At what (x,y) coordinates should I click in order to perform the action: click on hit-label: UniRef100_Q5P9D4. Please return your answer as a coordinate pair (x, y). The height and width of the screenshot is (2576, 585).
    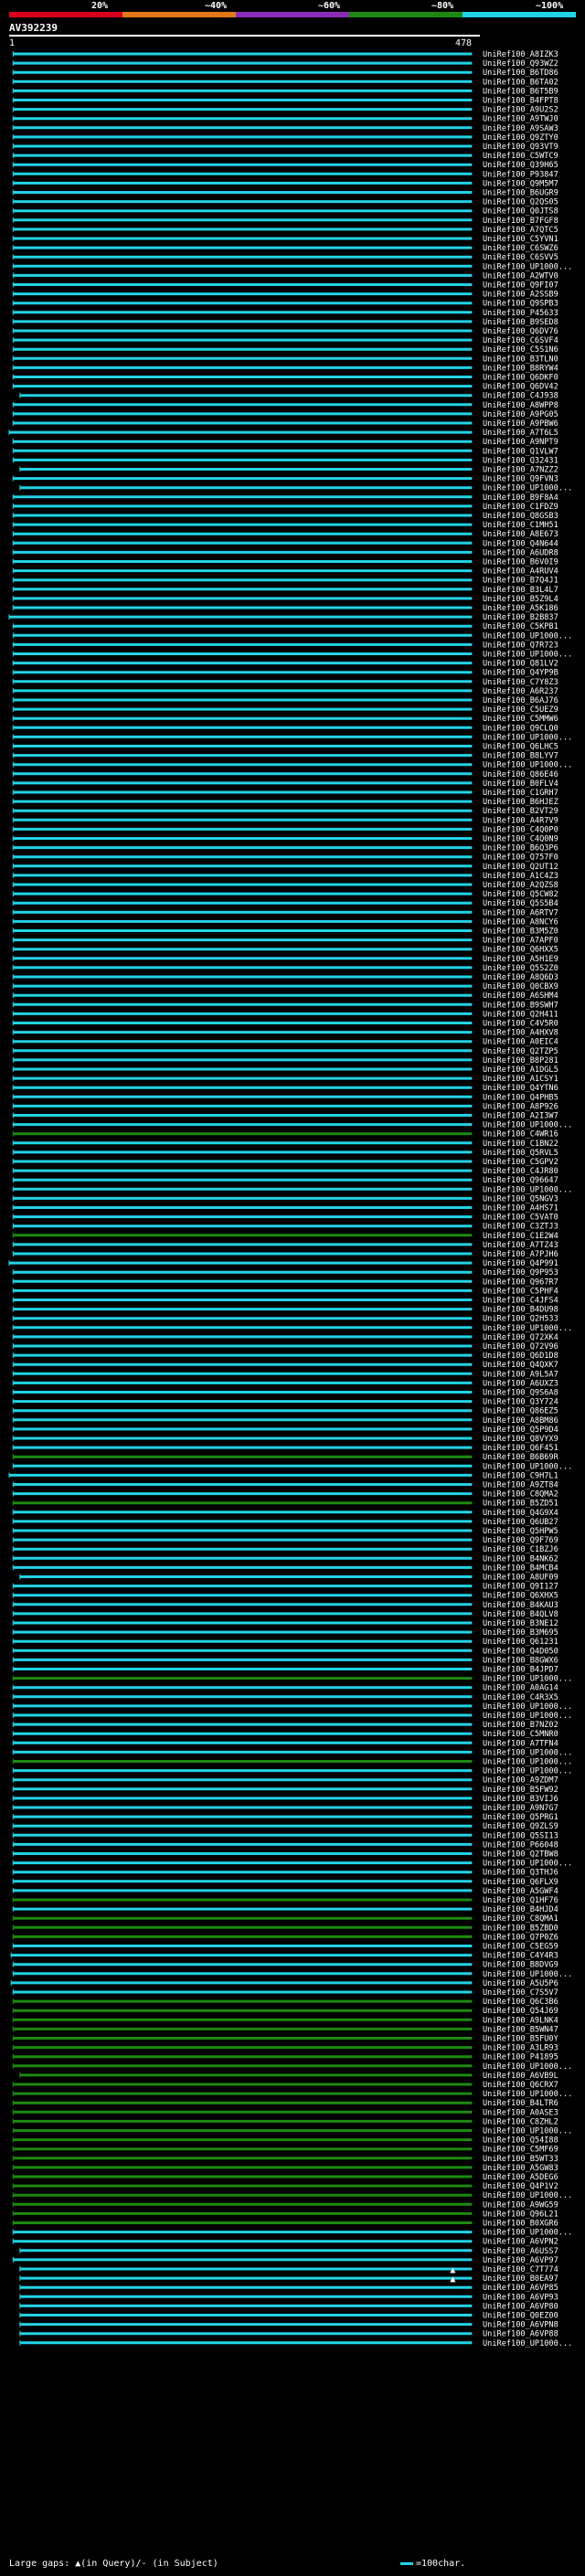
    Looking at the image, I should click on (520, 1430).